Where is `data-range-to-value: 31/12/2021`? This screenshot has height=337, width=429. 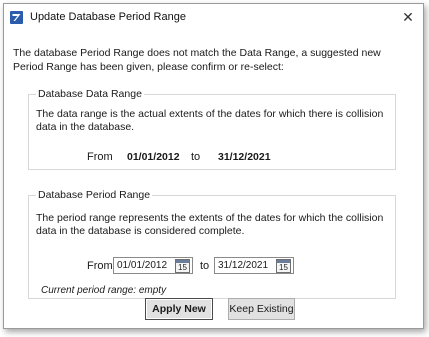
data-range-to-value: 31/12/2021 is located at coordinates (244, 157).